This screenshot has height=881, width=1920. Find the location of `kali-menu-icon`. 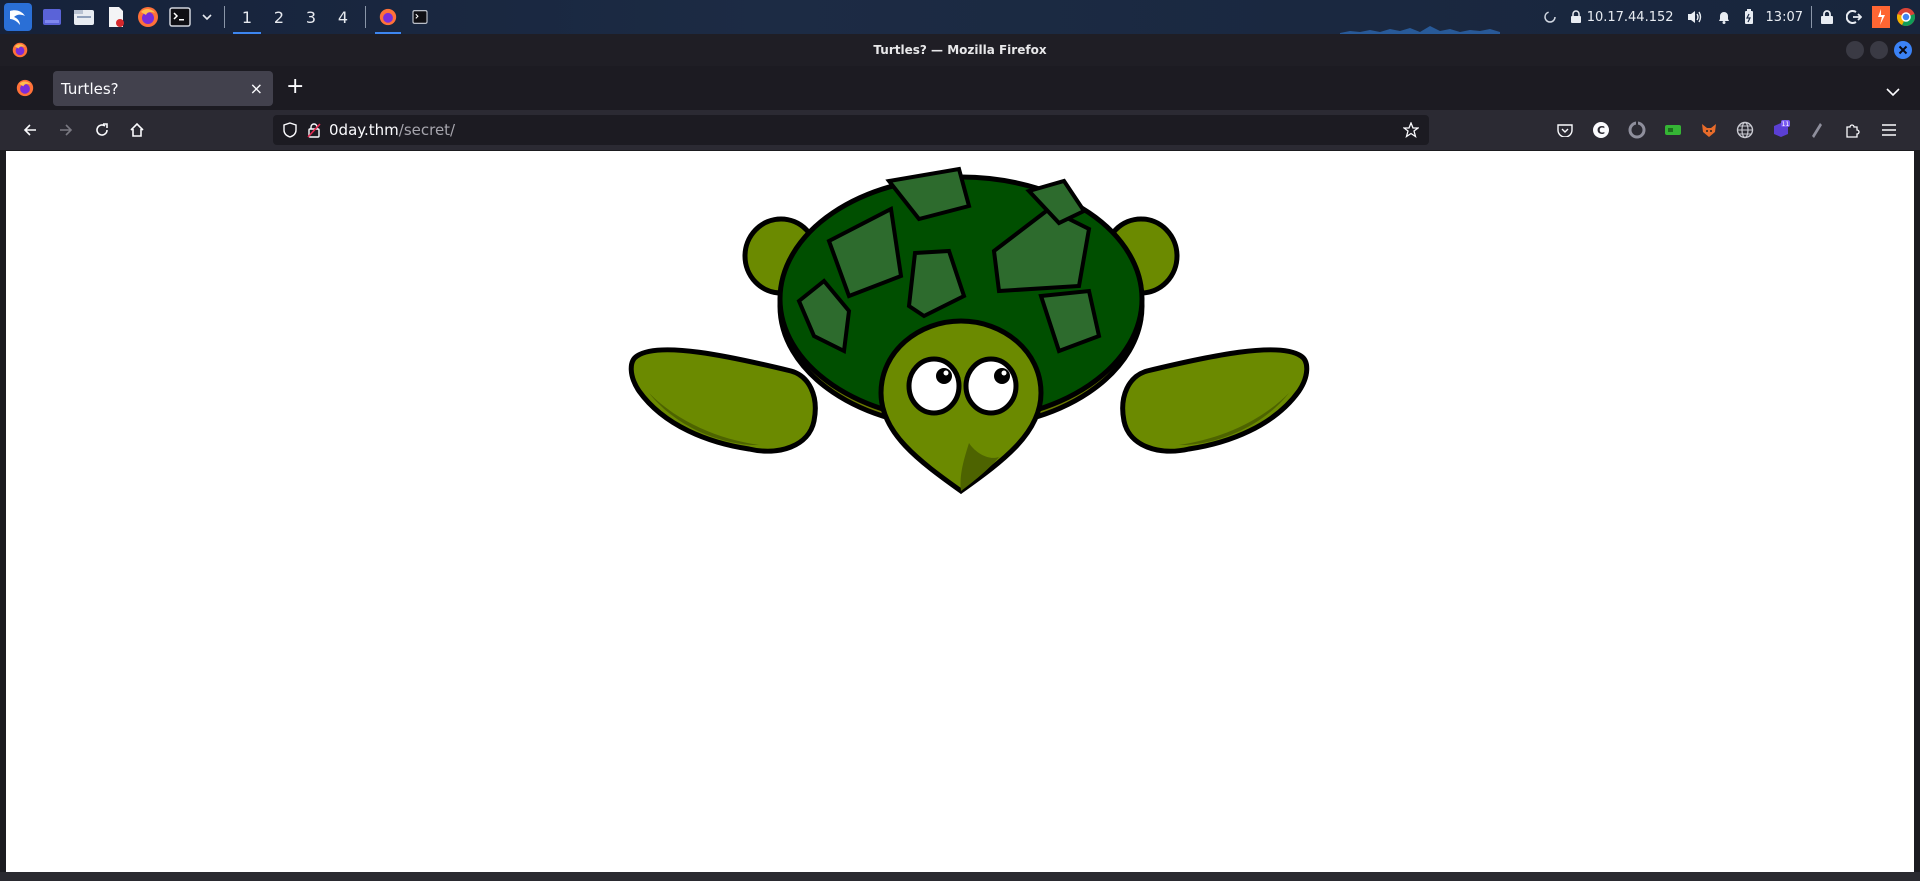

kali-menu-icon is located at coordinates (18, 17).